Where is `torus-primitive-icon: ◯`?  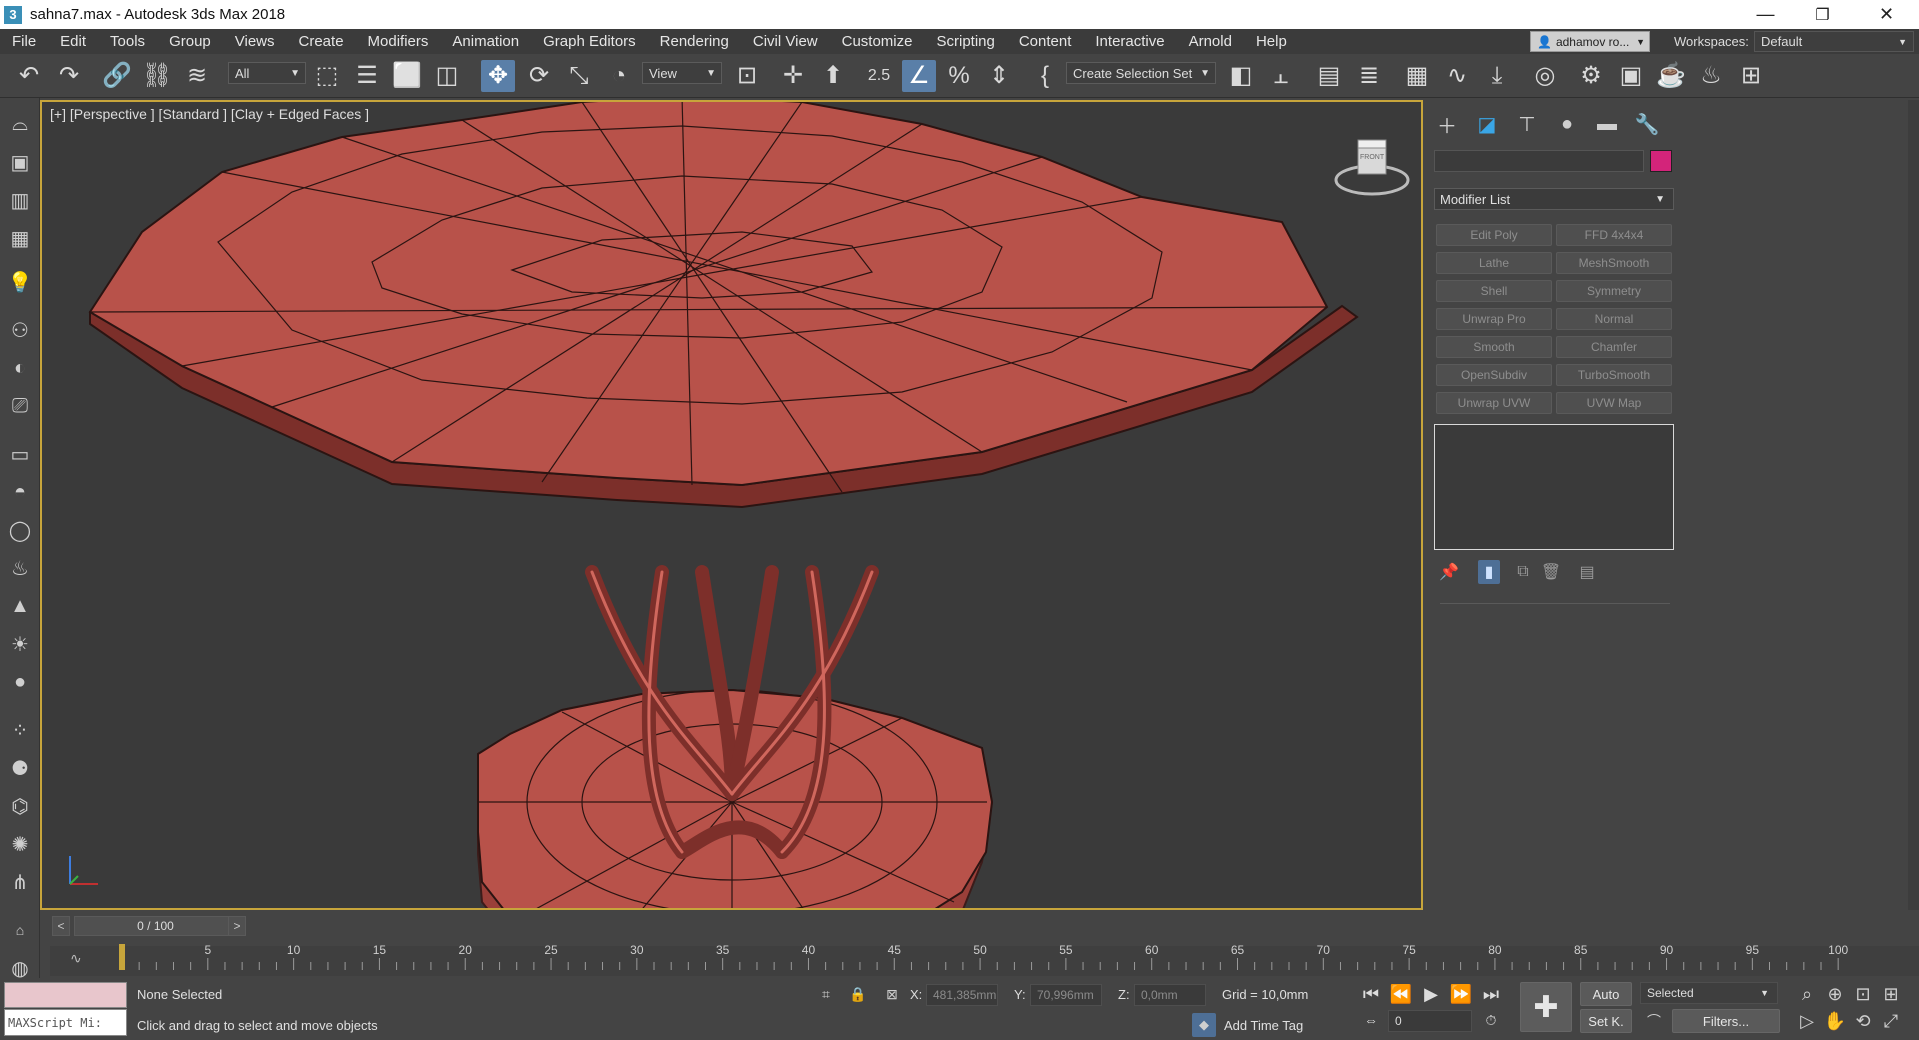
torus-primitive-icon: ◯ is located at coordinates (20, 530).